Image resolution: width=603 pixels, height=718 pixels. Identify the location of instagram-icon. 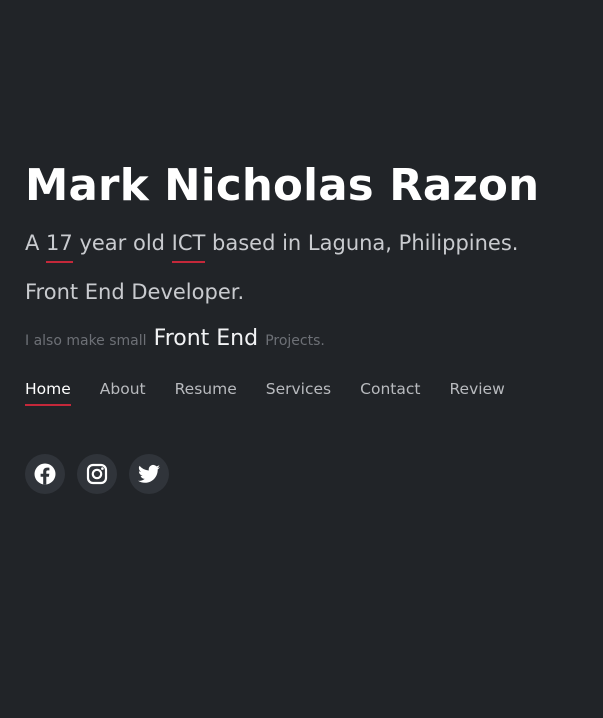
(97, 474).